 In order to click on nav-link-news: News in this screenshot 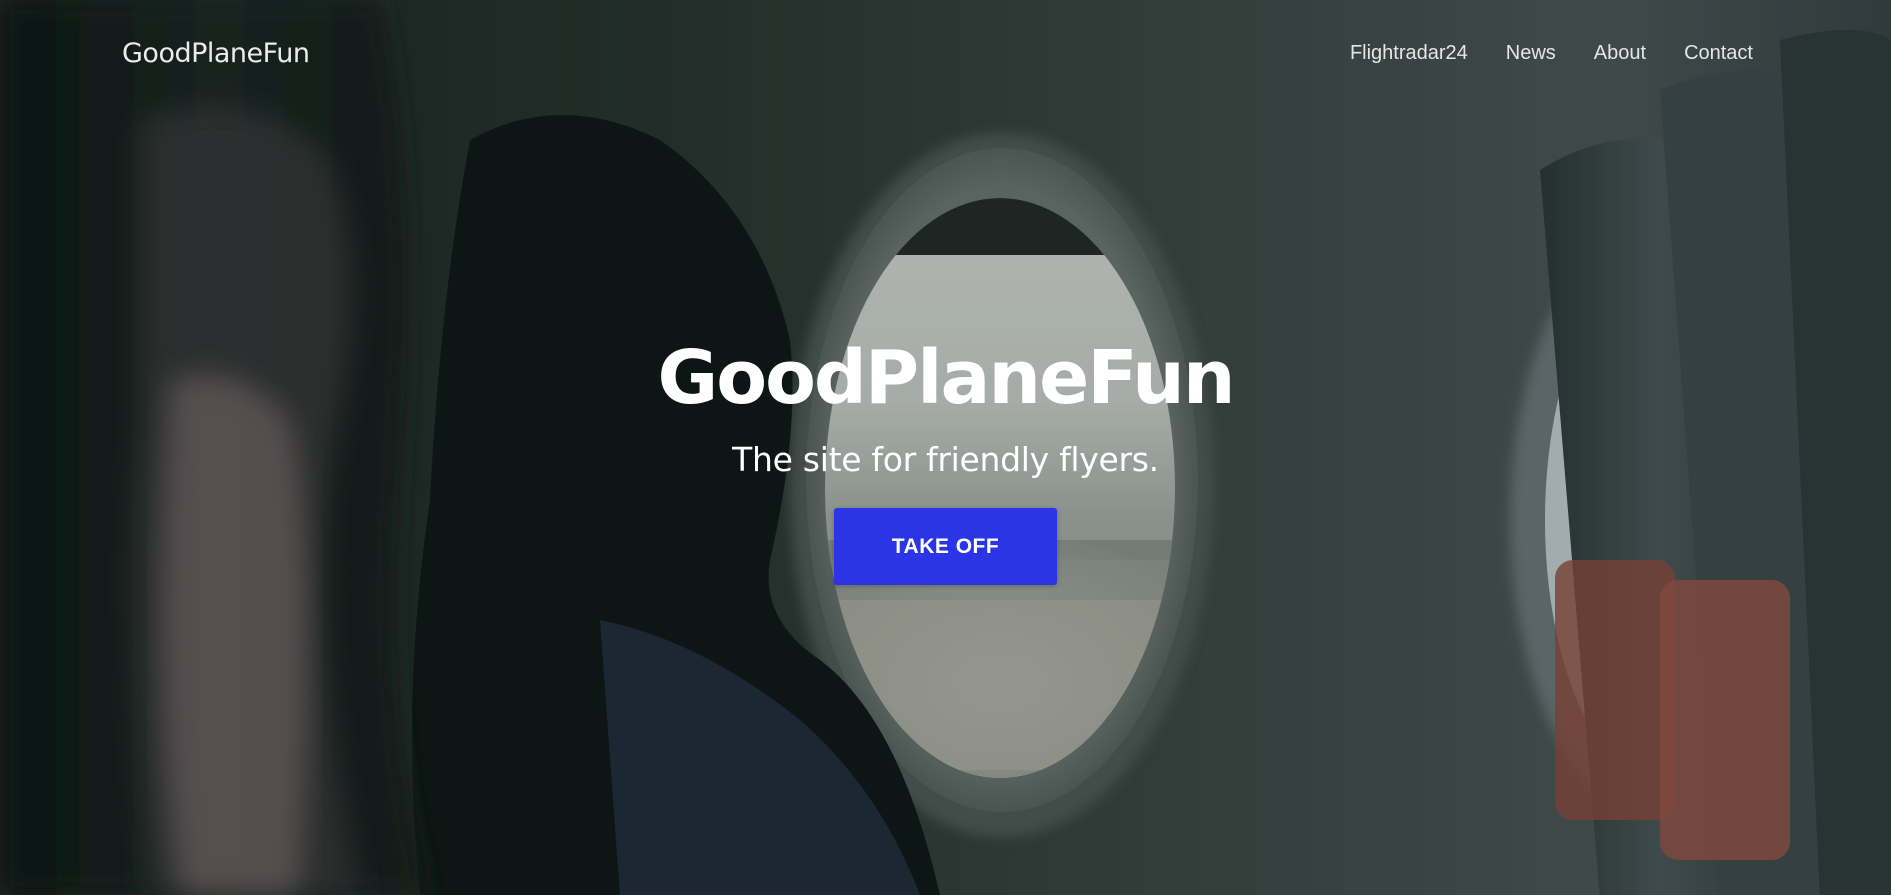, I will do `click(1531, 53)`.